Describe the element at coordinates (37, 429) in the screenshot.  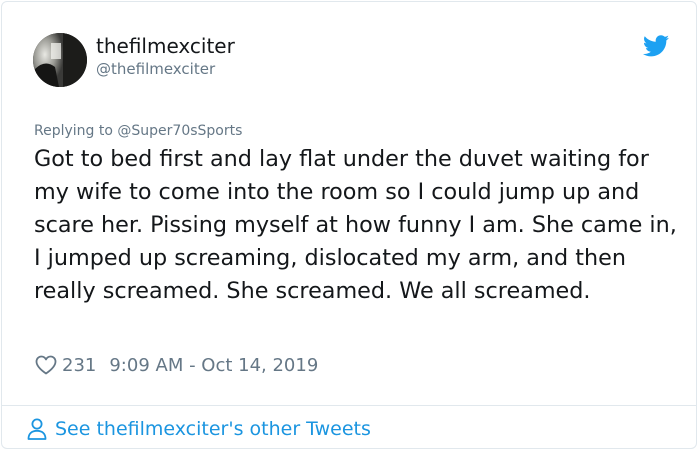
I see `person-icon` at that location.